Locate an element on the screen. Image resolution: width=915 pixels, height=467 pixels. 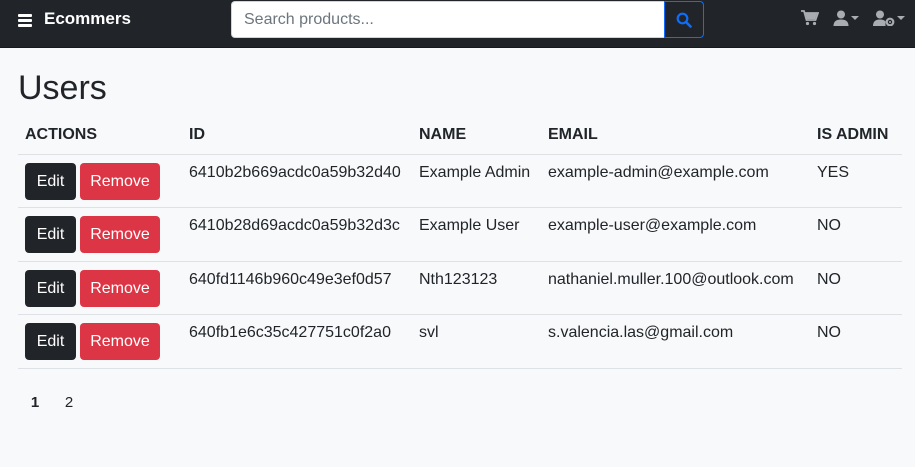
page-link-2: 2 is located at coordinates (69, 403).